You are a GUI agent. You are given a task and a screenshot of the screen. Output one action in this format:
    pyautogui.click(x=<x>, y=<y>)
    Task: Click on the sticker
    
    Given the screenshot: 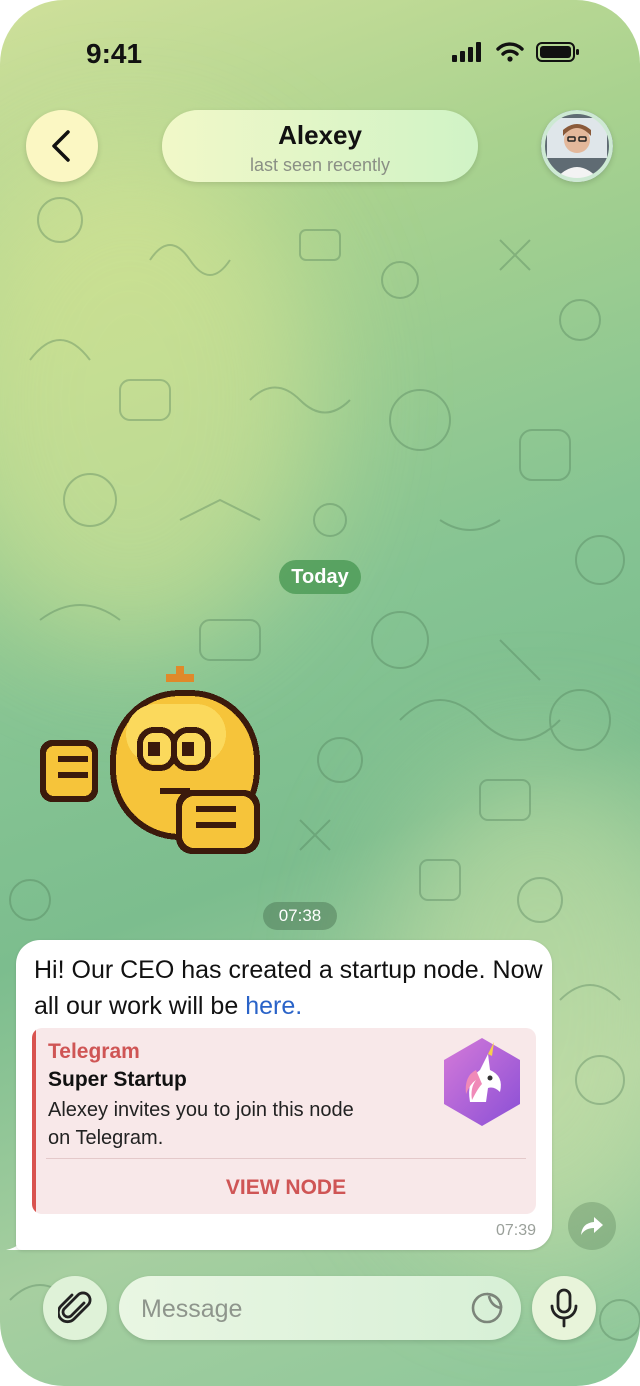 What is the action you would take?
    pyautogui.click(x=156, y=770)
    